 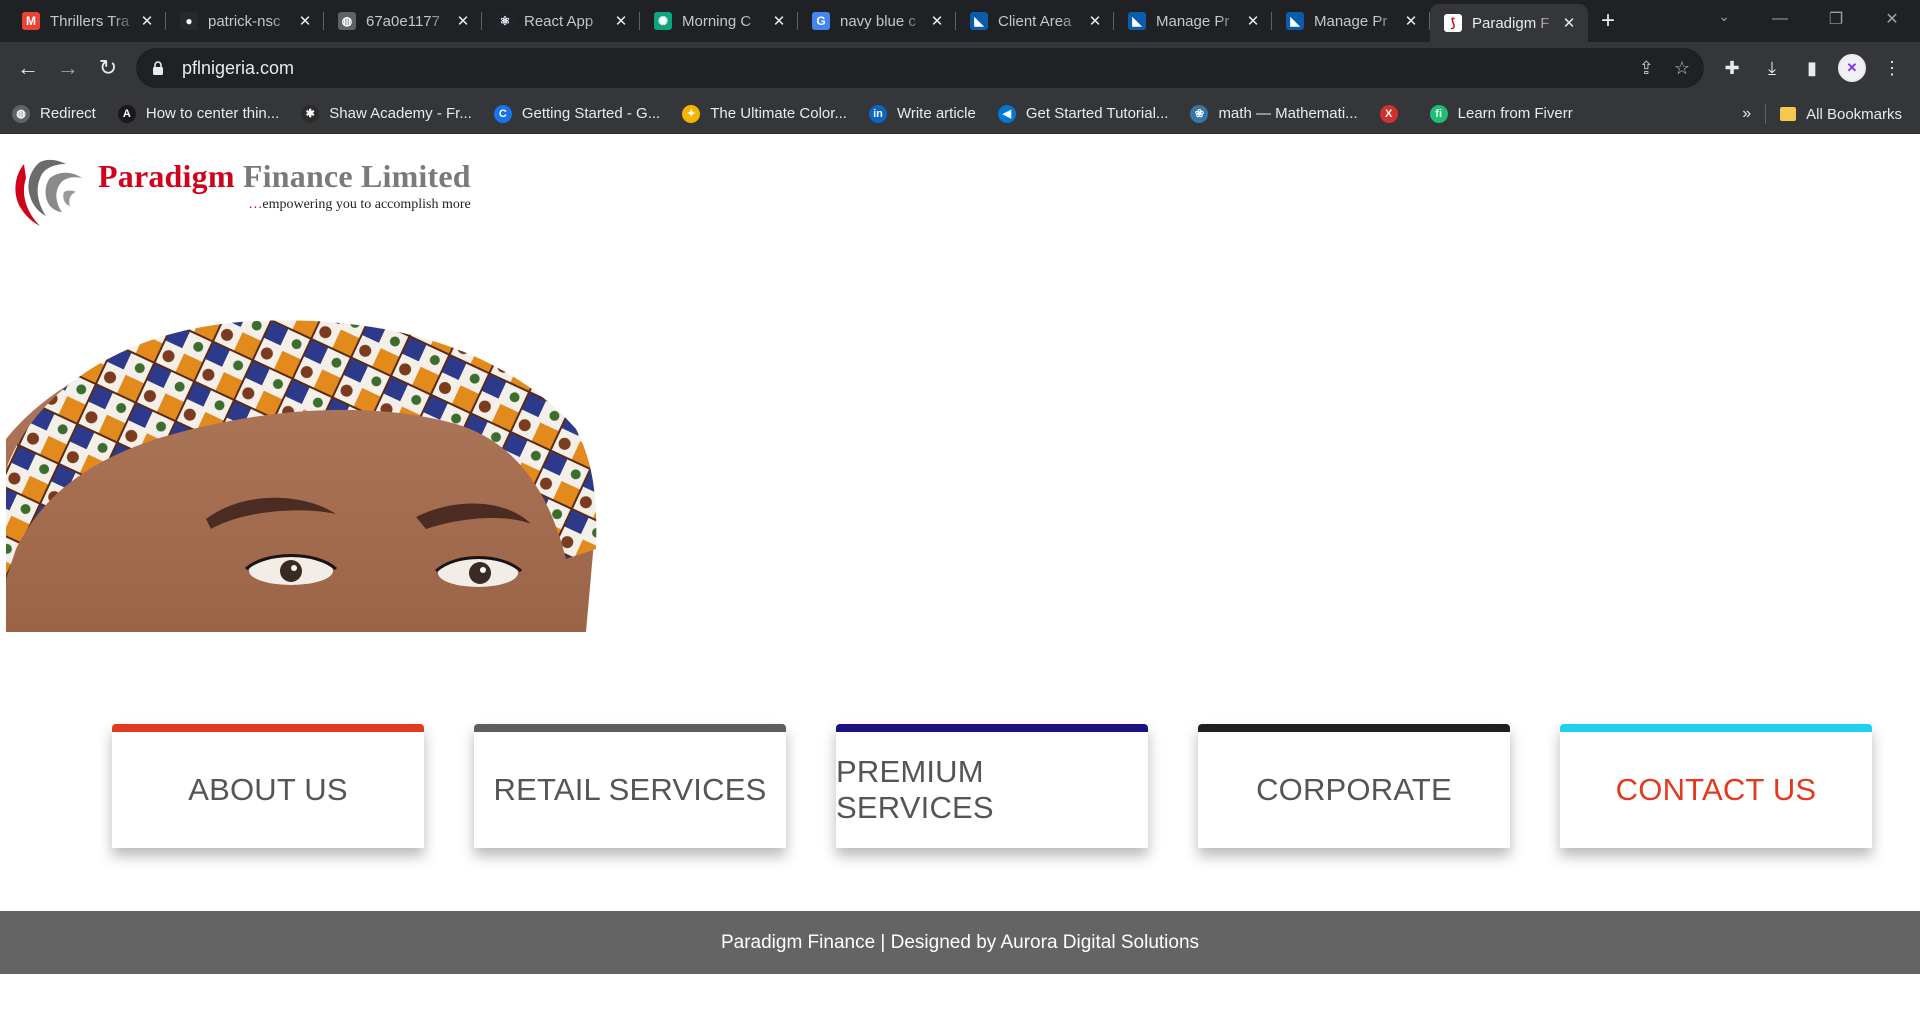 I want to click on bookmark-item: fi Learn from Fiverr, so click(x=1501, y=113).